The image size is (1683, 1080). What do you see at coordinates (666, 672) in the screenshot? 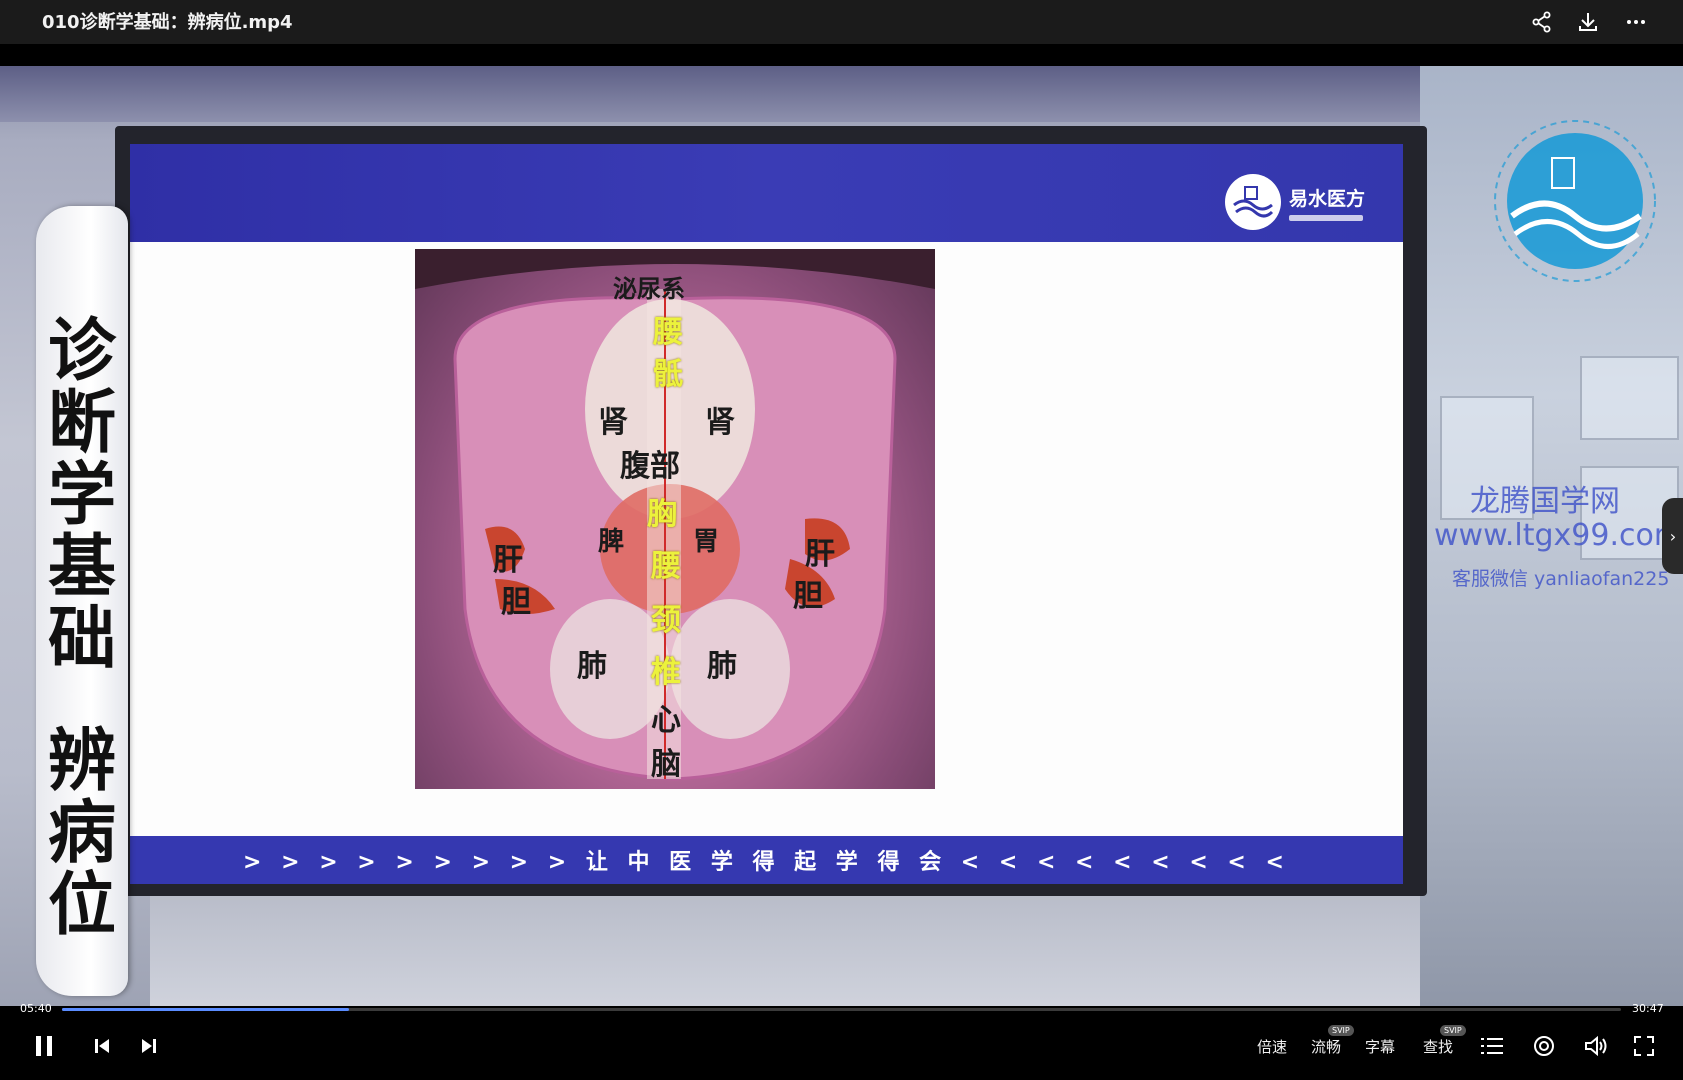
I see `organ-label: 椎` at bounding box center [666, 672].